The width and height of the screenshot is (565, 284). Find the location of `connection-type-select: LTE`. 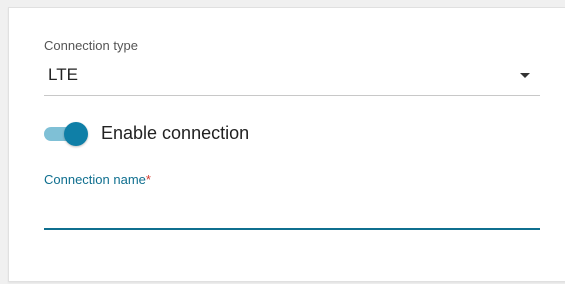

connection-type-select: LTE is located at coordinates (292, 77).